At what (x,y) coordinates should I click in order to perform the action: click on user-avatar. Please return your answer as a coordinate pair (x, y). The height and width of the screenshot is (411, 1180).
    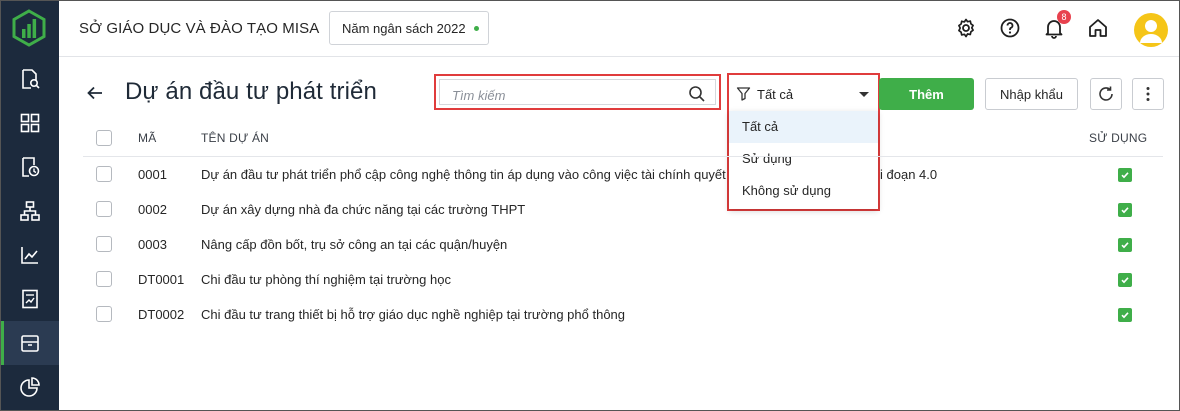
    Looking at the image, I should click on (1151, 30).